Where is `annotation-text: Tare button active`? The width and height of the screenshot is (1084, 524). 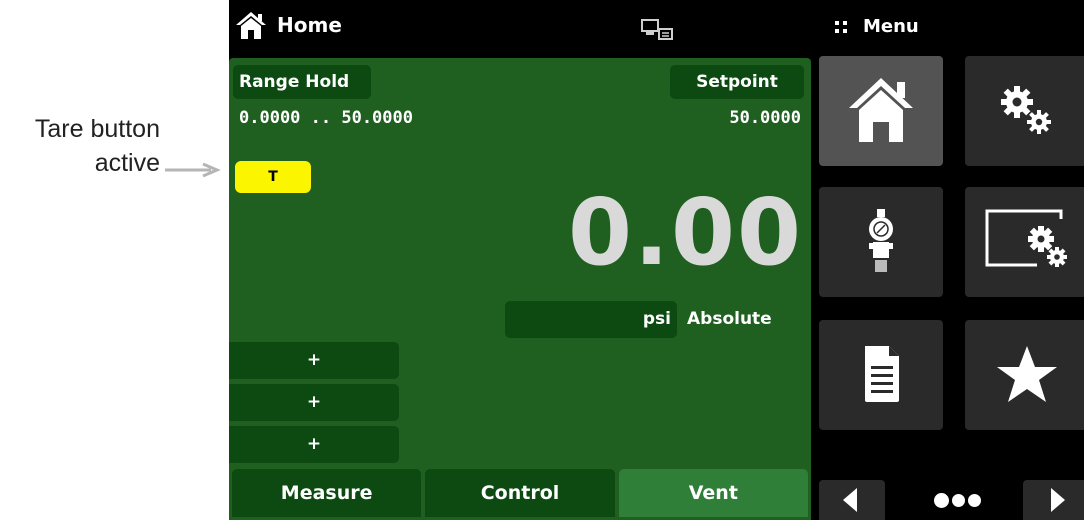
annotation-text: Tare button active is located at coordinates (80, 146).